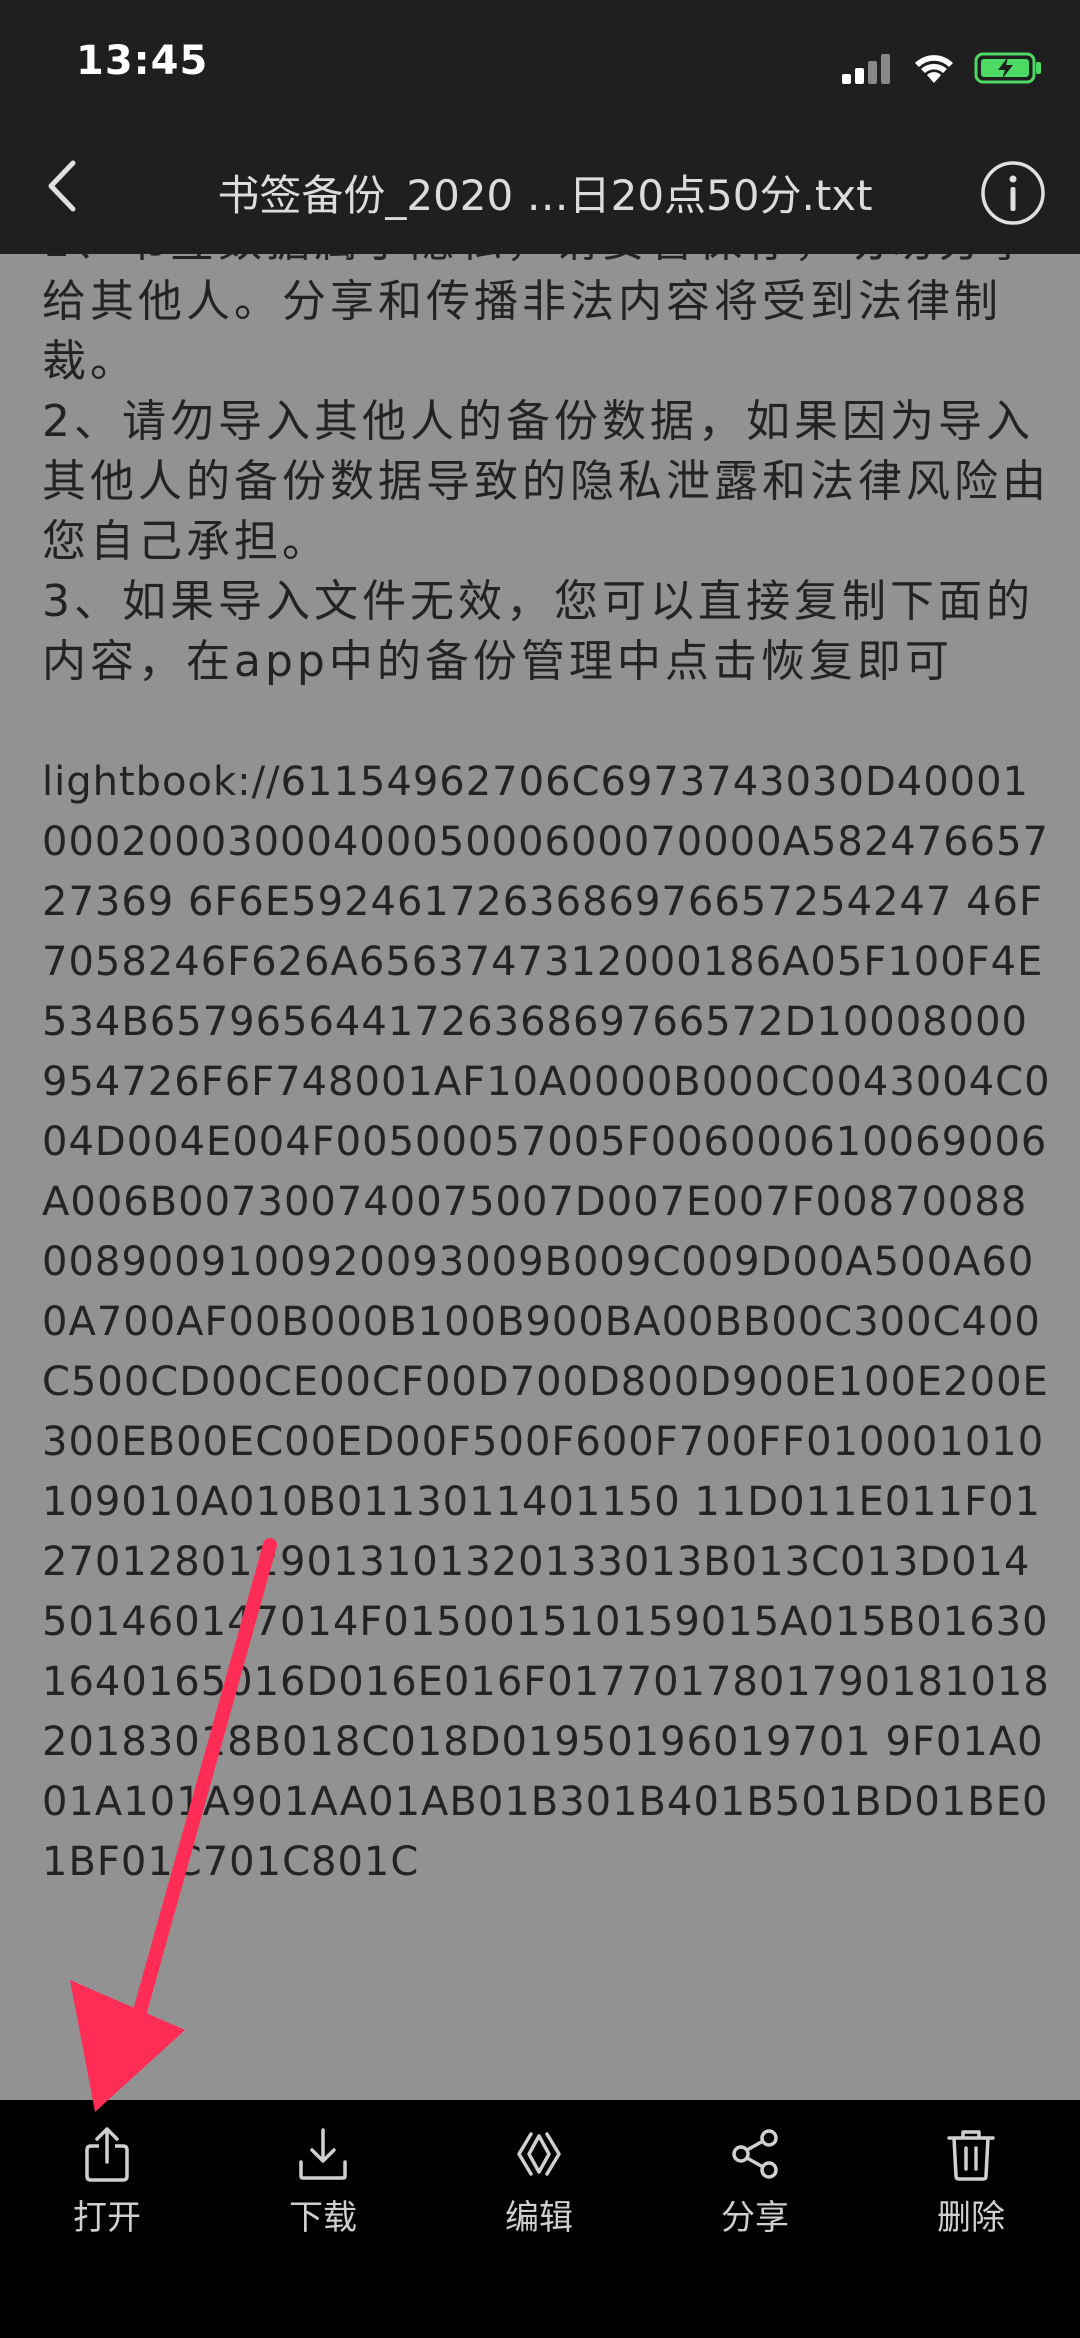  I want to click on download-label: 下载, so click(323, 2218).